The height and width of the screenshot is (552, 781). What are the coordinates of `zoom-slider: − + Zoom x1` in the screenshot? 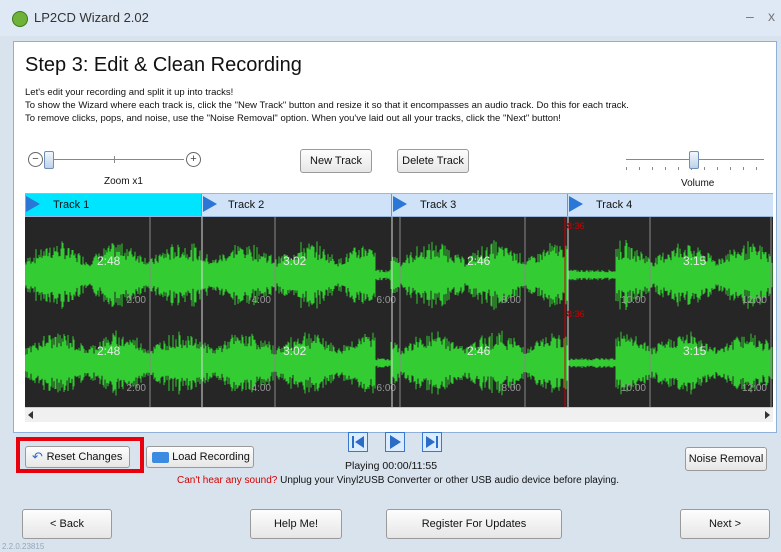 It's located at (116, 170).